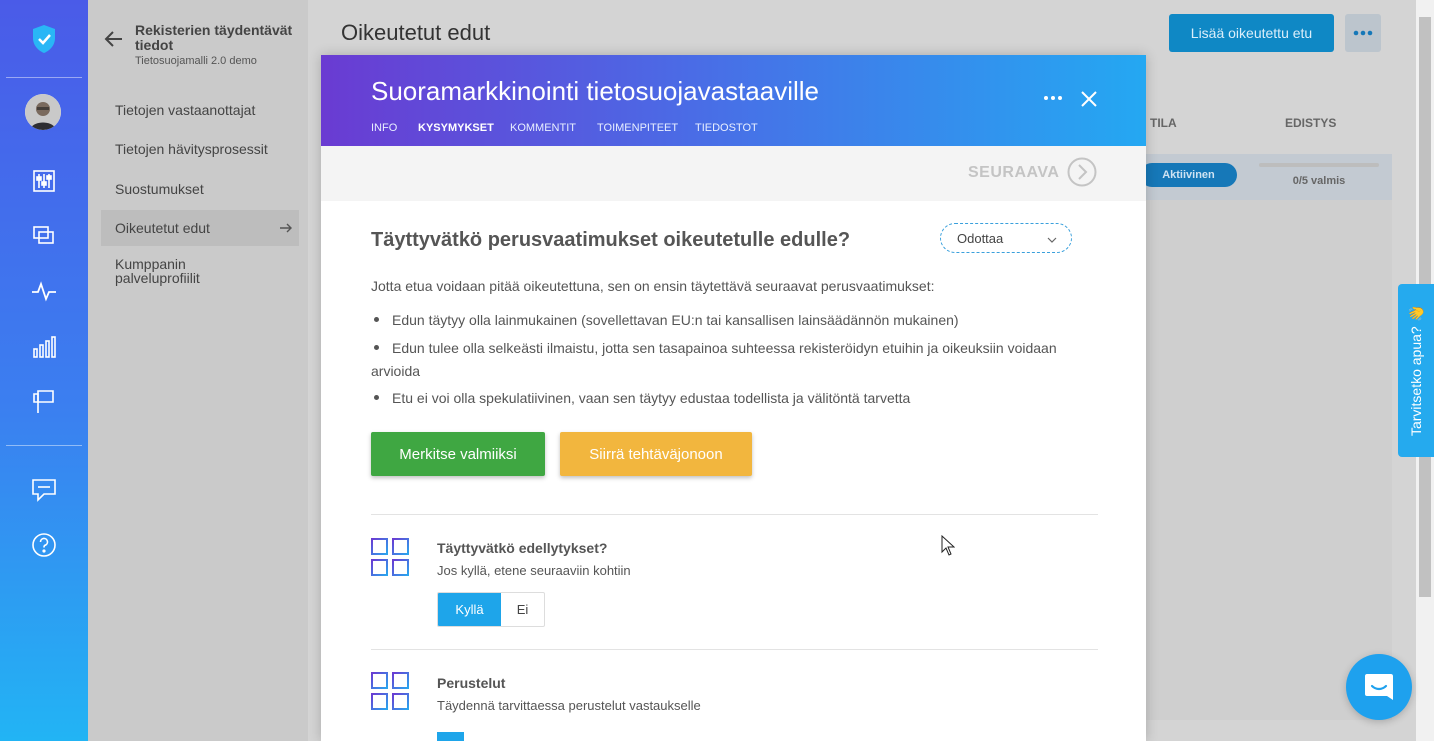 The image size is (1434, 741). I want to click on progress-bar, so click(1319, 165).